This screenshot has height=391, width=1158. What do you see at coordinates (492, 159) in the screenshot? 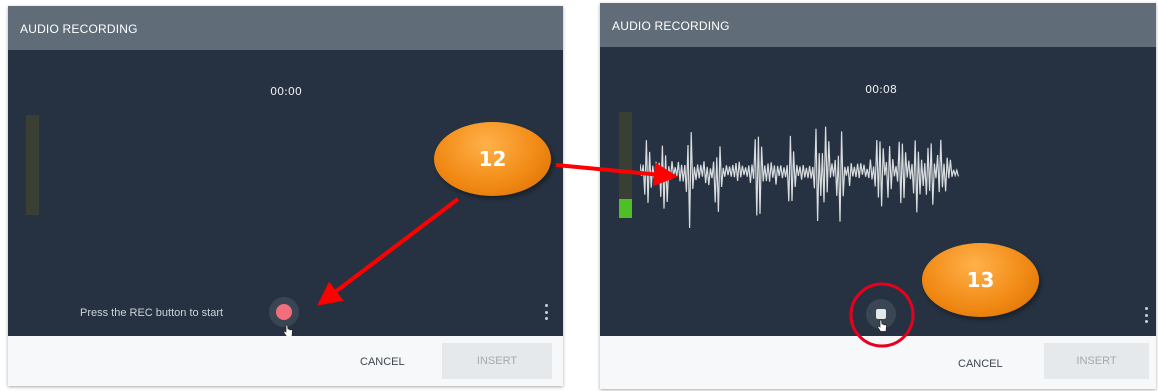
I see `step-callout-12: 12` at bounding box center [492, 159].